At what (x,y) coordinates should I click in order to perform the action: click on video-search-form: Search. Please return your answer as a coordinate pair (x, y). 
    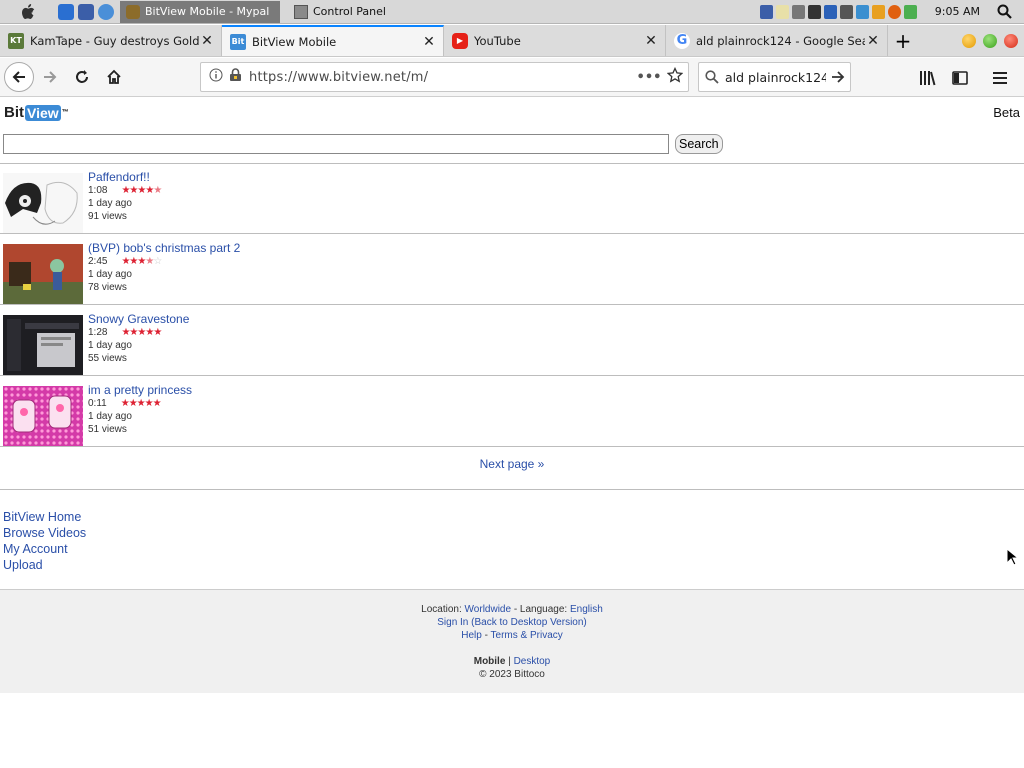
    Looking at the image, I should click on (363, 144).